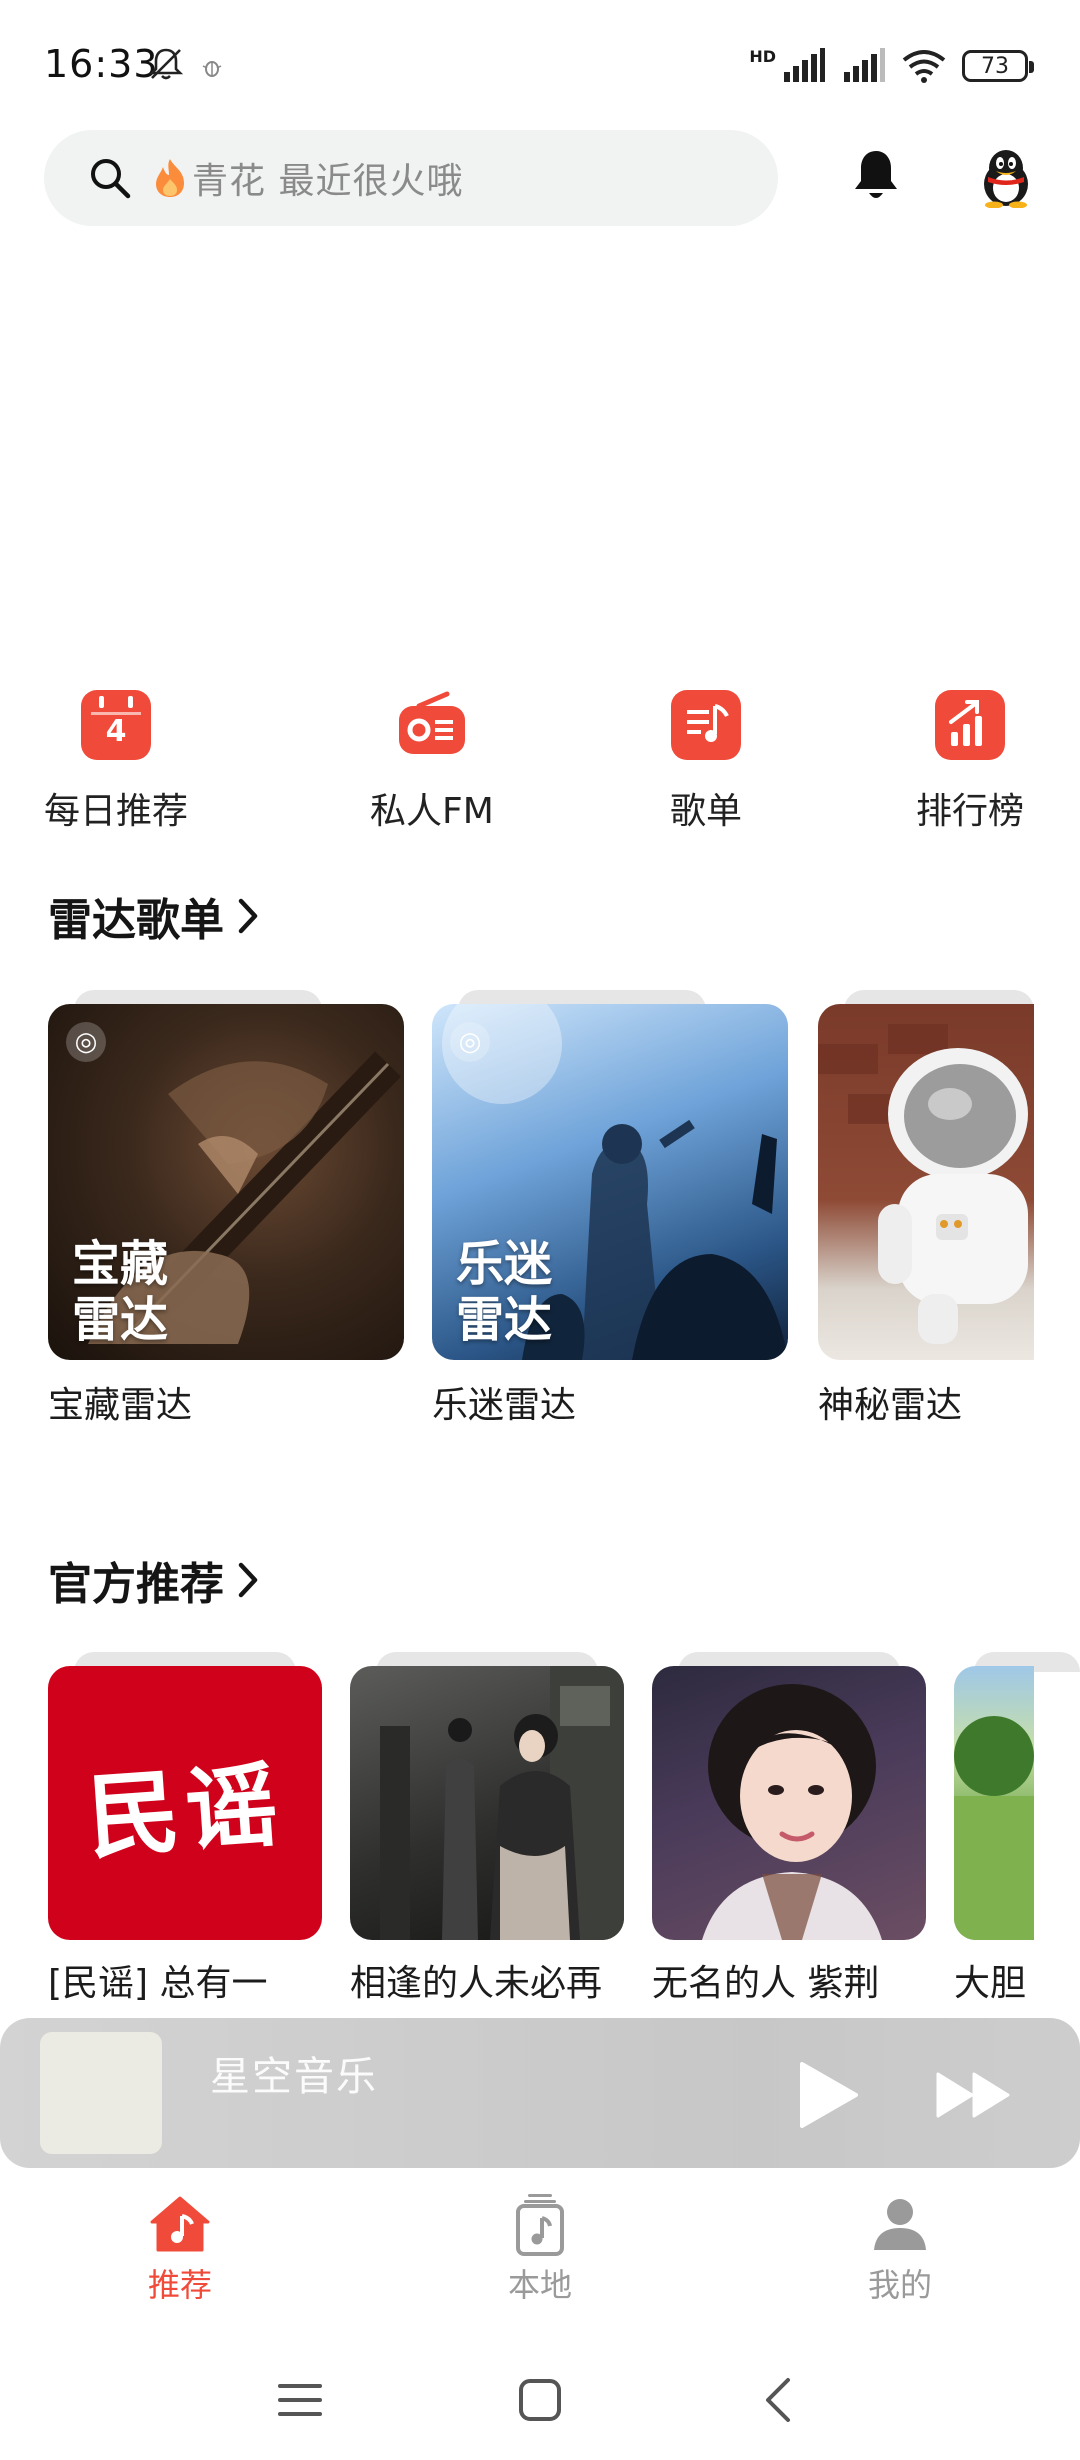  What do you see at coordinates (923, 1184) in the screenshot?
I see `astronaut-illustration` at bounding box center [923, 1184].